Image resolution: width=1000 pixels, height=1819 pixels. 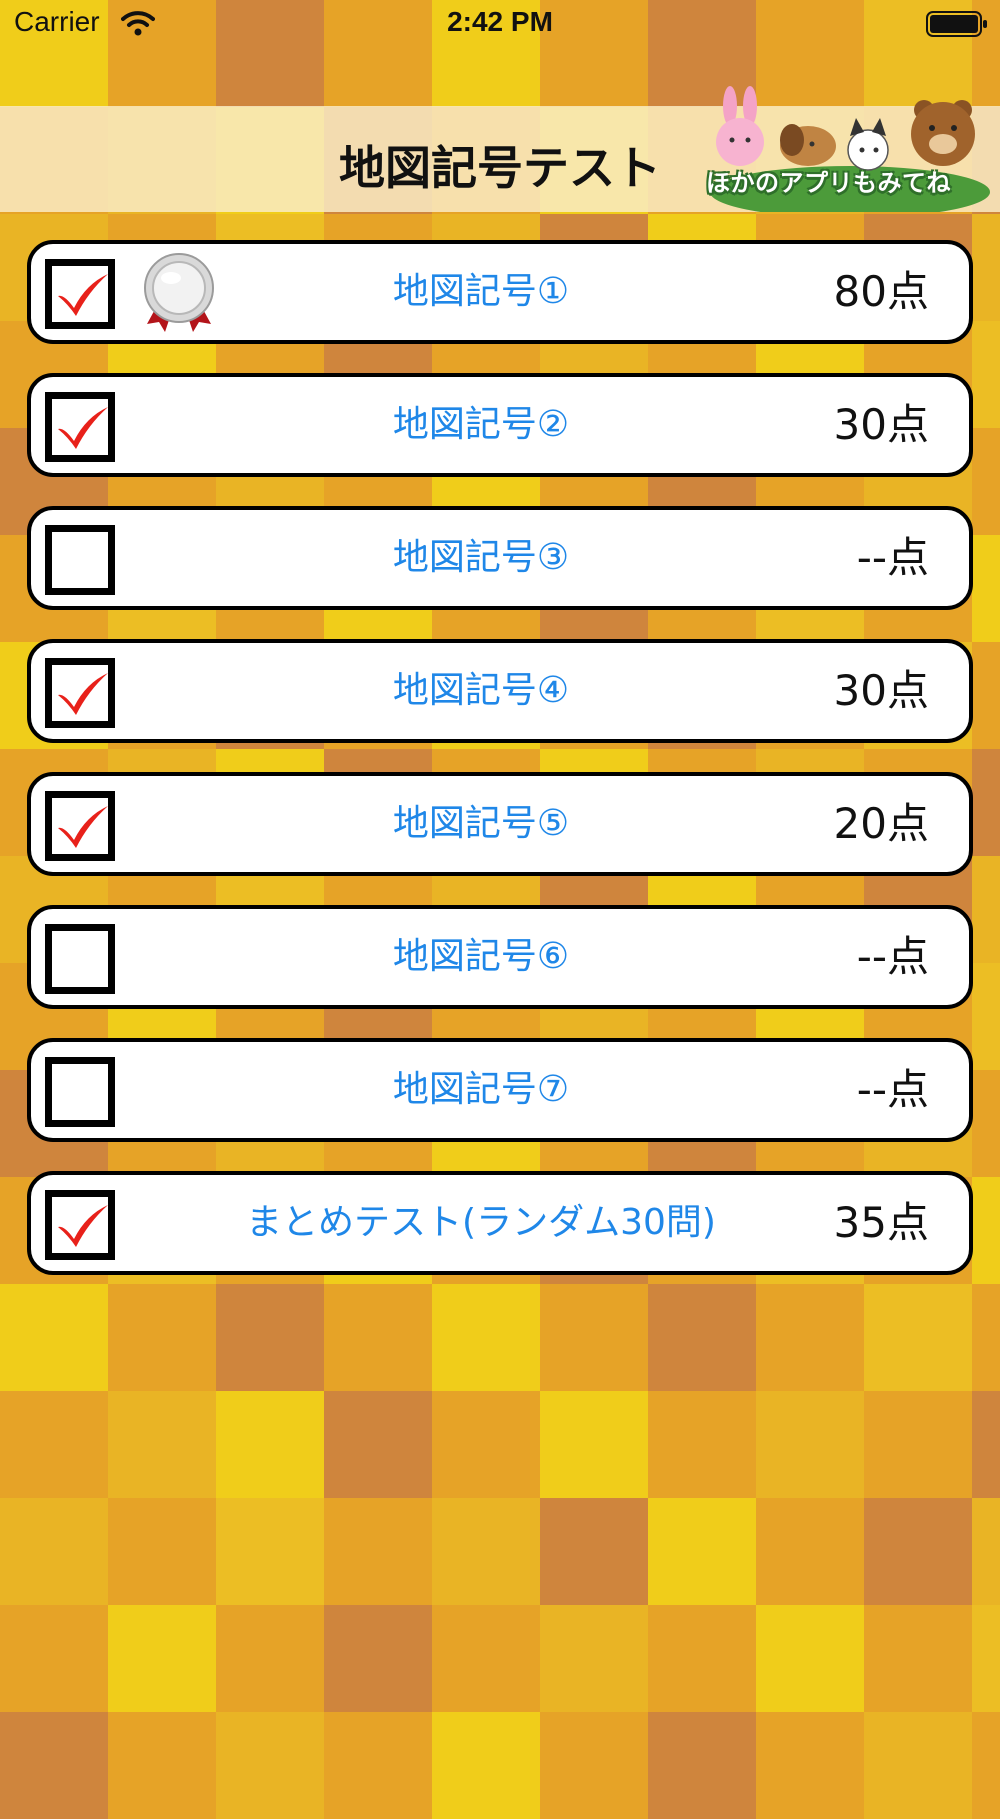 What do you see at coordinates (481, 956) in the screenshot?
I see `test-title: 地図記号⑥` at bounding box center [481, 956].